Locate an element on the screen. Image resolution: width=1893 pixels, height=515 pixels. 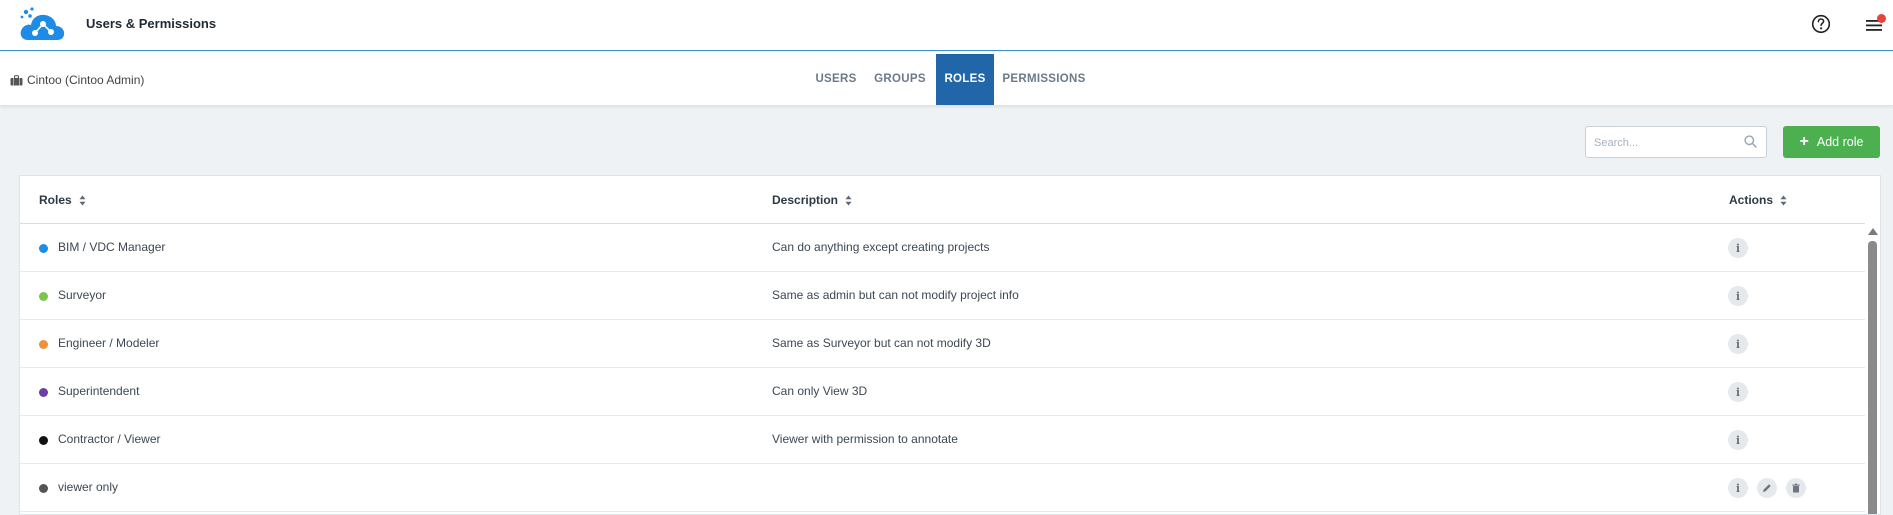
organization-name: Cintoo (Cintoo Admin) is located at coordinates (86, 80).